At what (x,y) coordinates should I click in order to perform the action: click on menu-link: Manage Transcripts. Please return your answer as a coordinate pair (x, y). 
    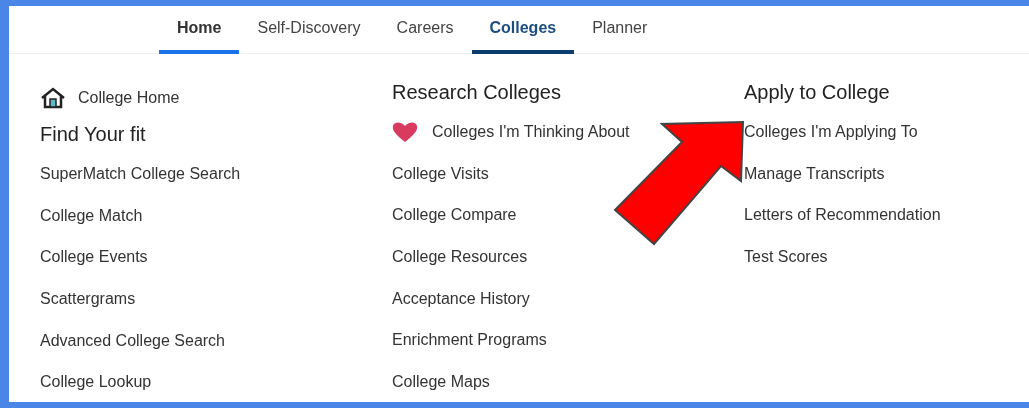
    Looking at the image, I should click on (814, 173).